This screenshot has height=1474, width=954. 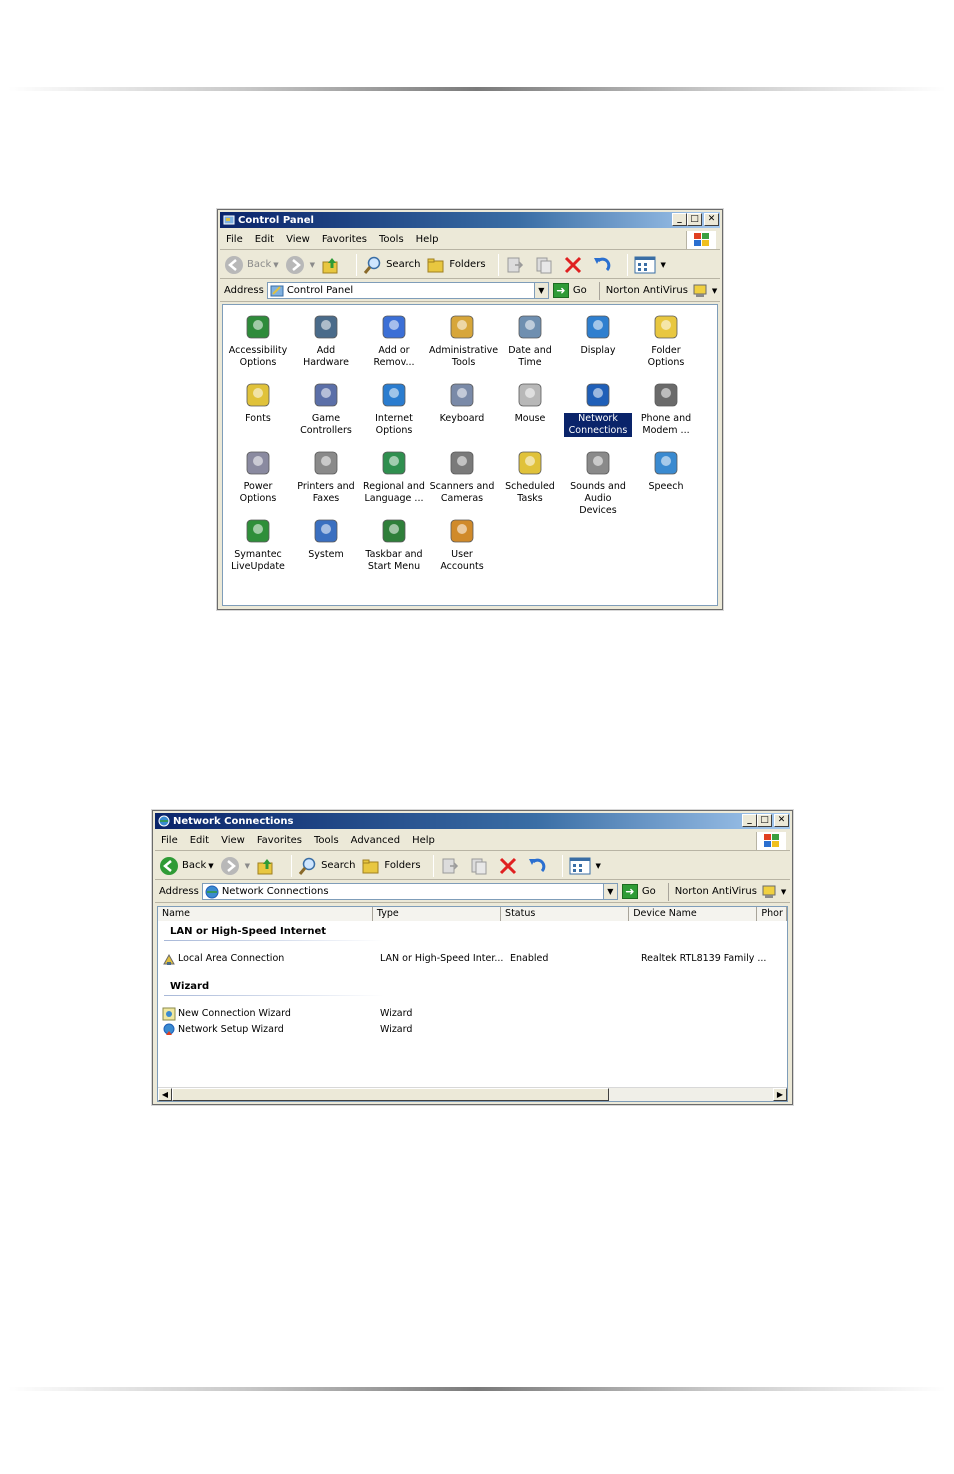 I want to click on system-item: System, so click(x=326, y=538).